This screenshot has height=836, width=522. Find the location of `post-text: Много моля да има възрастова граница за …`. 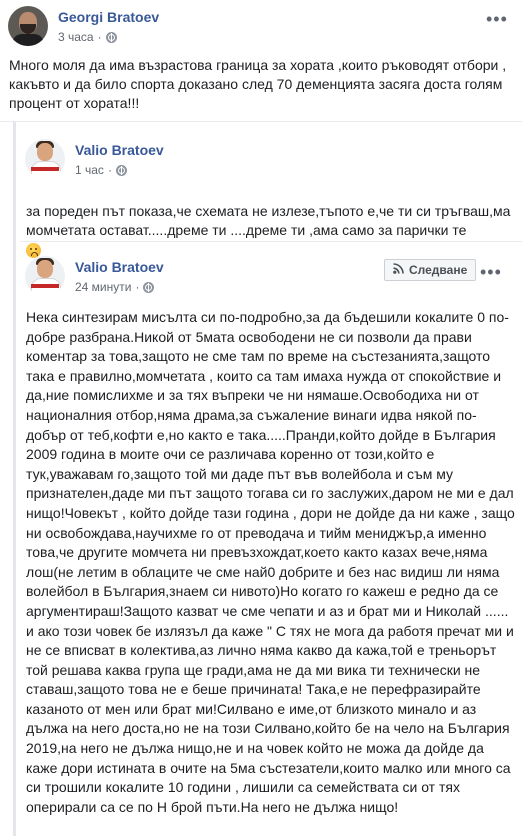

post-text: Много моля да има възрастова граница за … is located at coordinates (258, 84).